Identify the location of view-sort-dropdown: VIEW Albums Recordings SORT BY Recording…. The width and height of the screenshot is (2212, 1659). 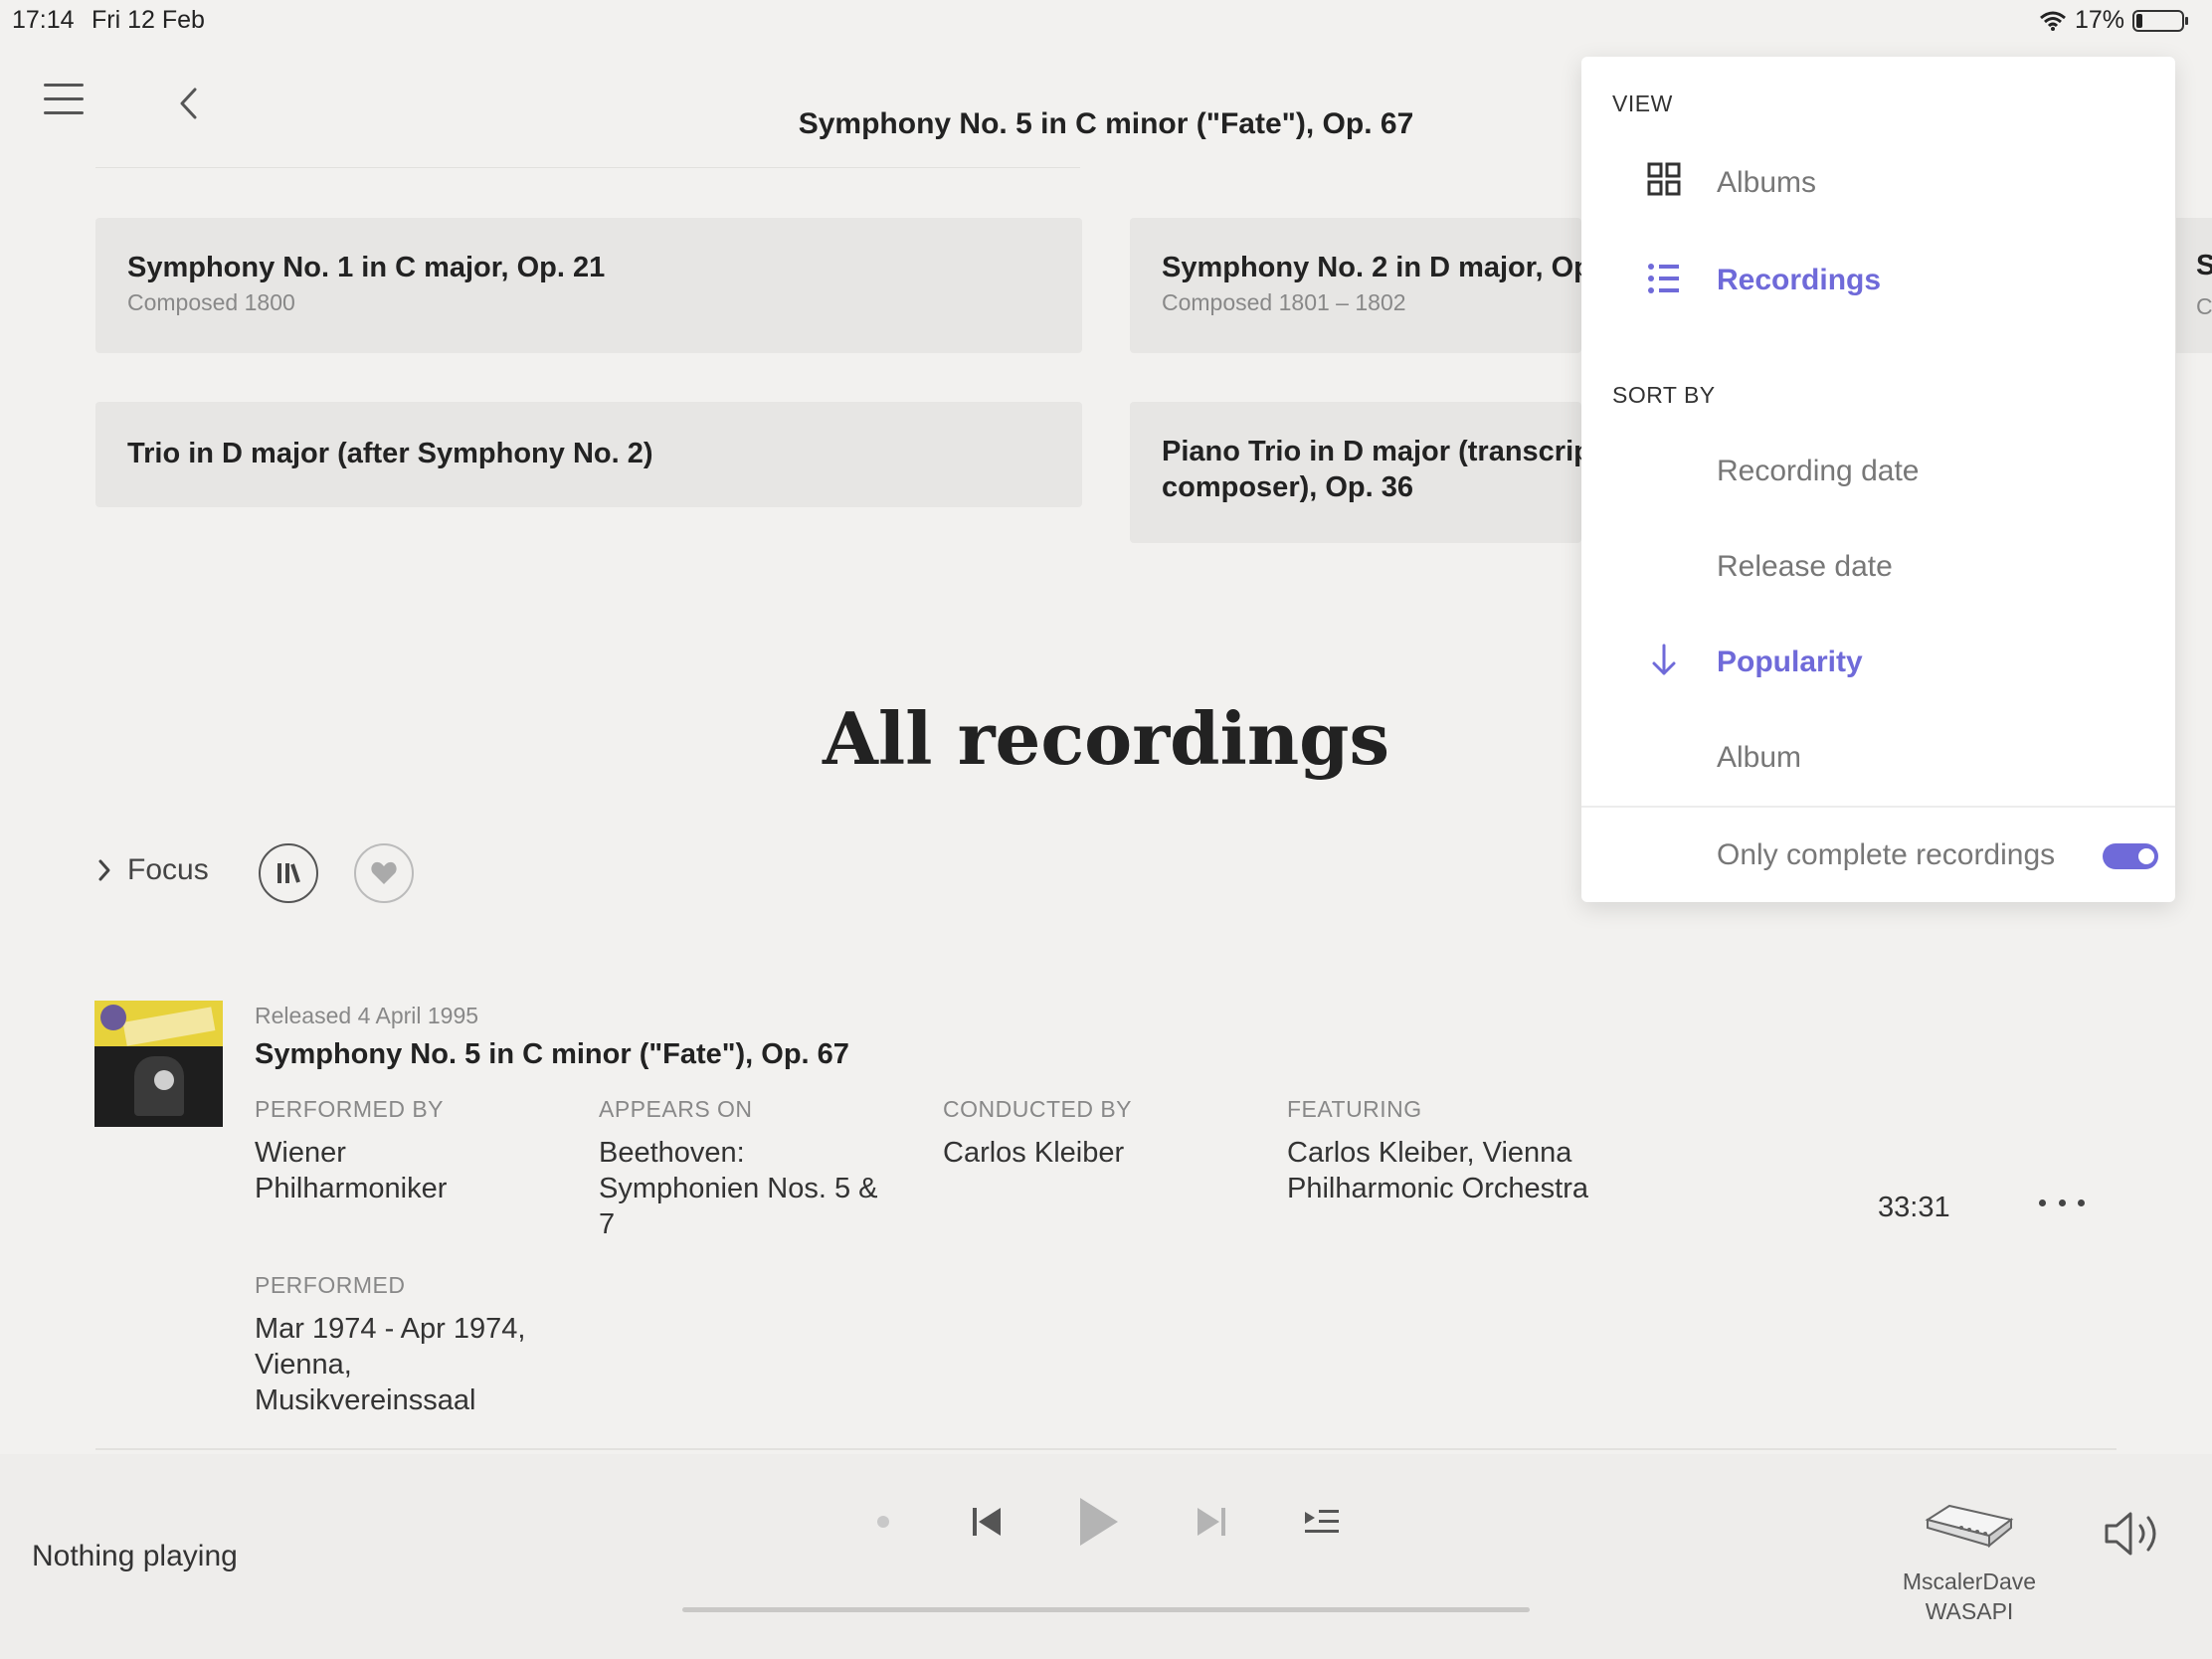
(1878, 479).